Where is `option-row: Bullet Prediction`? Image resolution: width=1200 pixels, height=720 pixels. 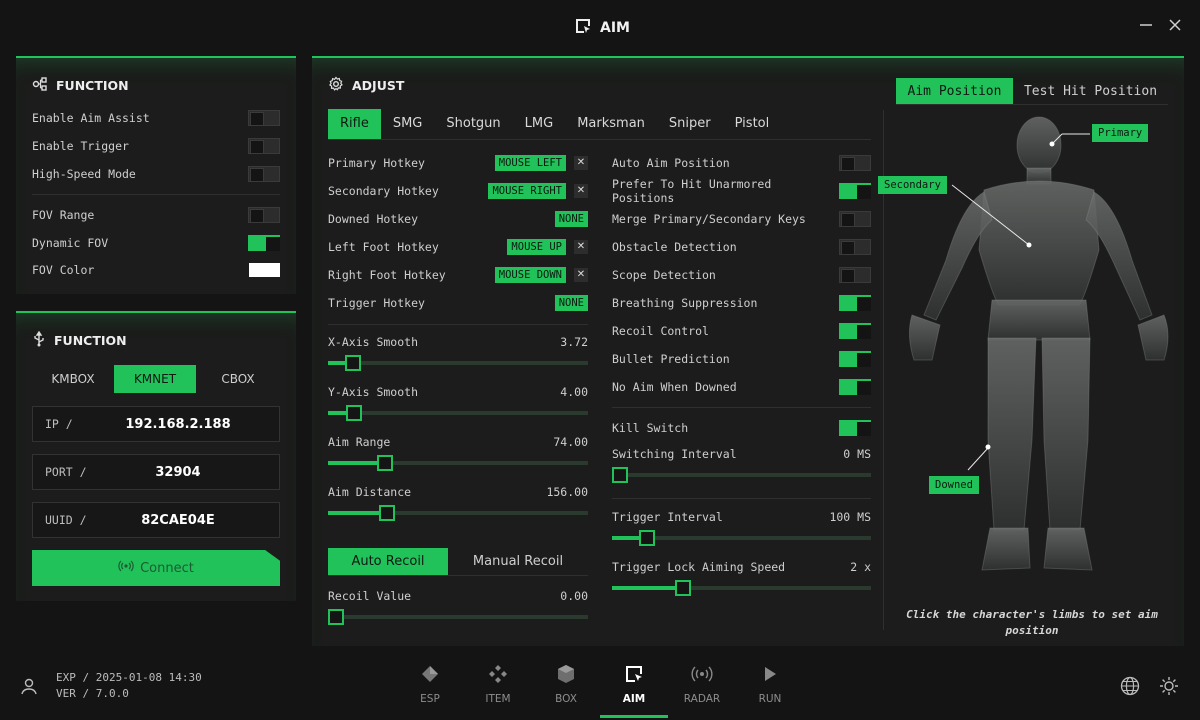
option-row: Bullet Prediction is located at coordinates (741, 359).